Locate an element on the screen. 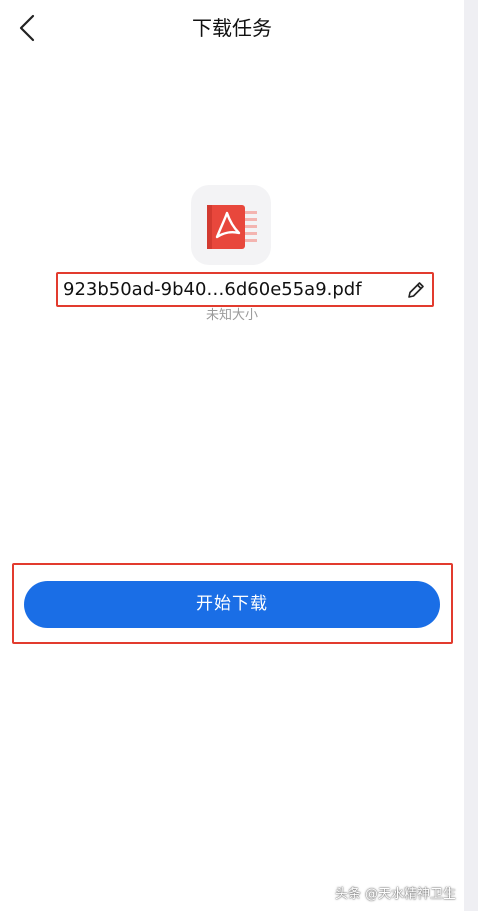  start-download-button: 开始下载 is located at coordinates (232, 604).